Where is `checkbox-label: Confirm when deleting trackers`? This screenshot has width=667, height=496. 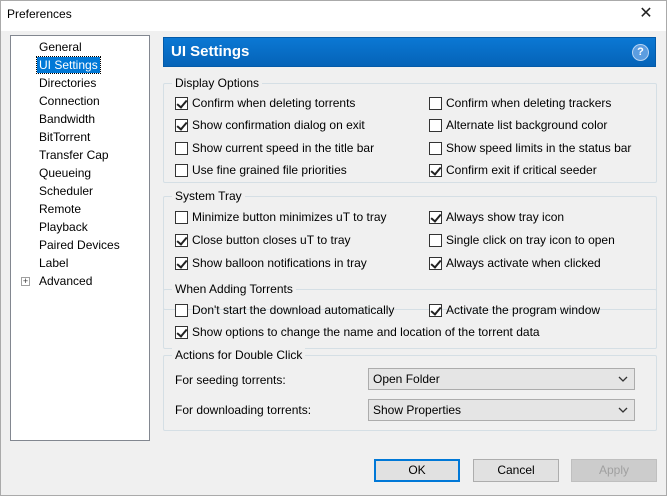
checkbox-label: Confirm when deleting trackers is located at coordinates (529, 103).